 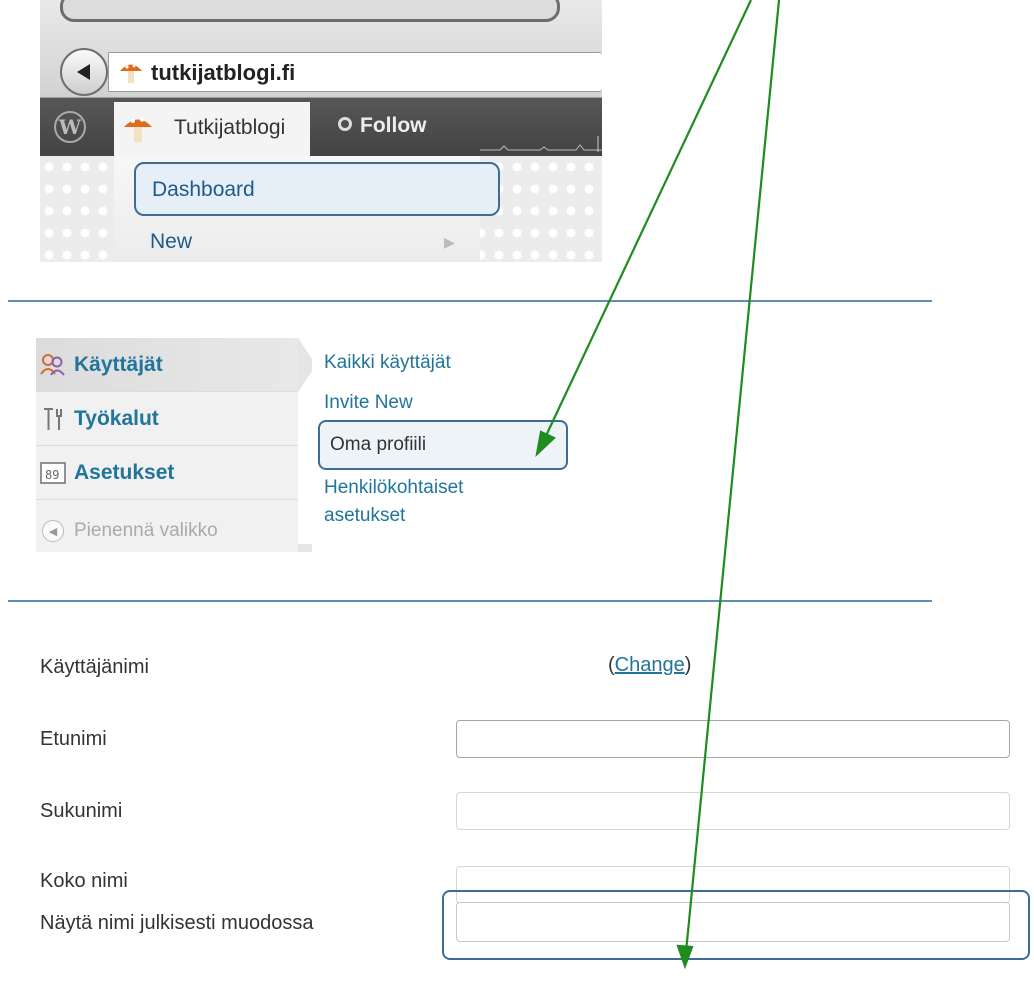 What do you see at coordinates (167, 419) in the screenshot?
I see `sidebar-item-tools: Työkalut` at bounding box center [167, 419].